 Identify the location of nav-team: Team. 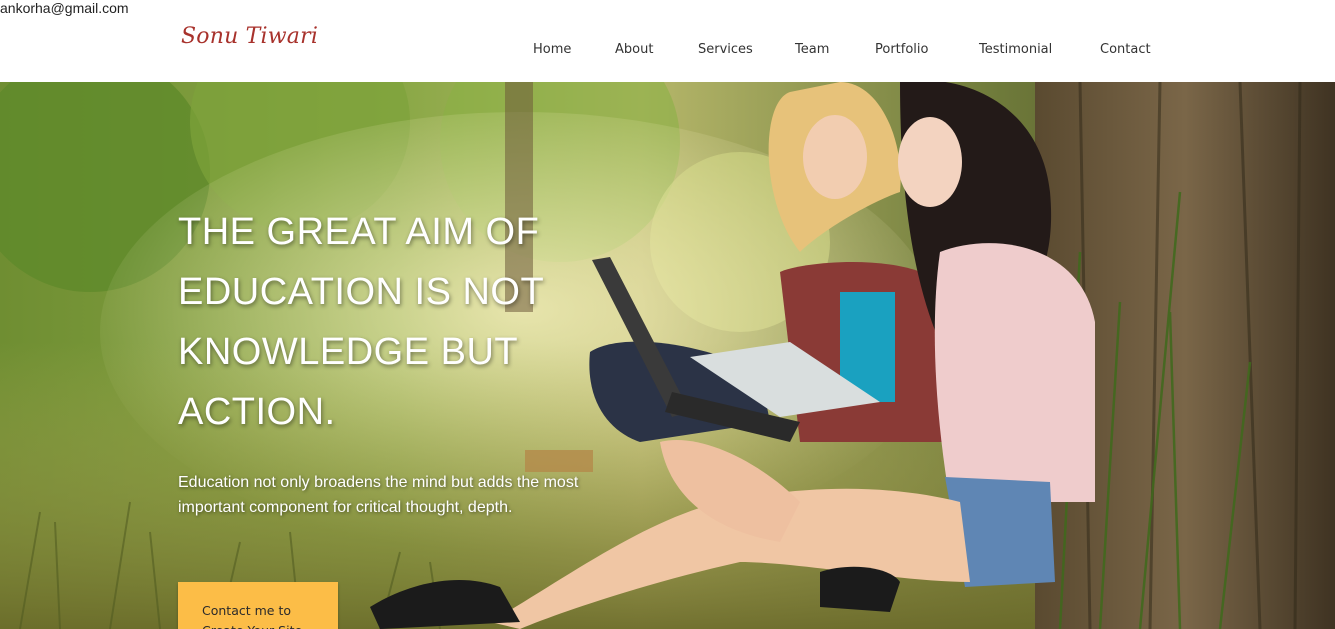
(812, 49).